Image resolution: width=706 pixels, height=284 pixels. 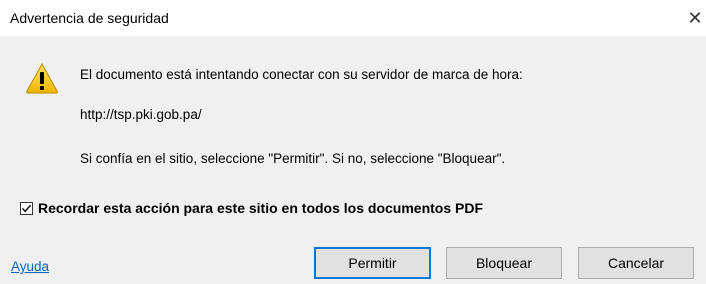 What do you see at coordinates (636, 263) in the screenshot?
I see `cancel-button: Cancelar` at bounding box center [636, 263].